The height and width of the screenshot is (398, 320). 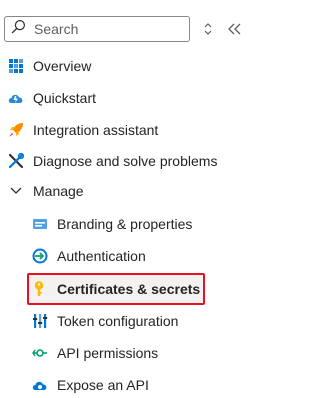 What do you see at coordinates (125, 161) in the screenshot?
I see `sidebar-item-label: Diagnose and solve problems` at bounding box center [125, 161].